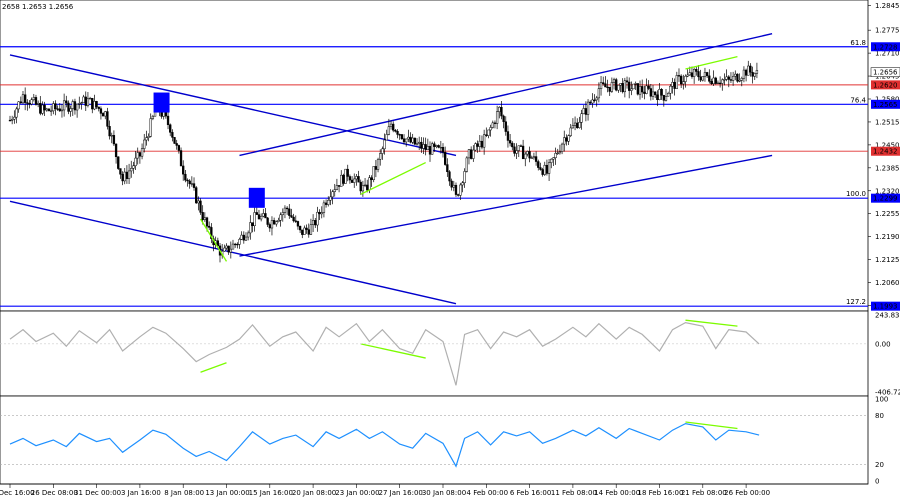  I want to click on x-tick-label: 11 Feb 08:00, so click(574, 493).